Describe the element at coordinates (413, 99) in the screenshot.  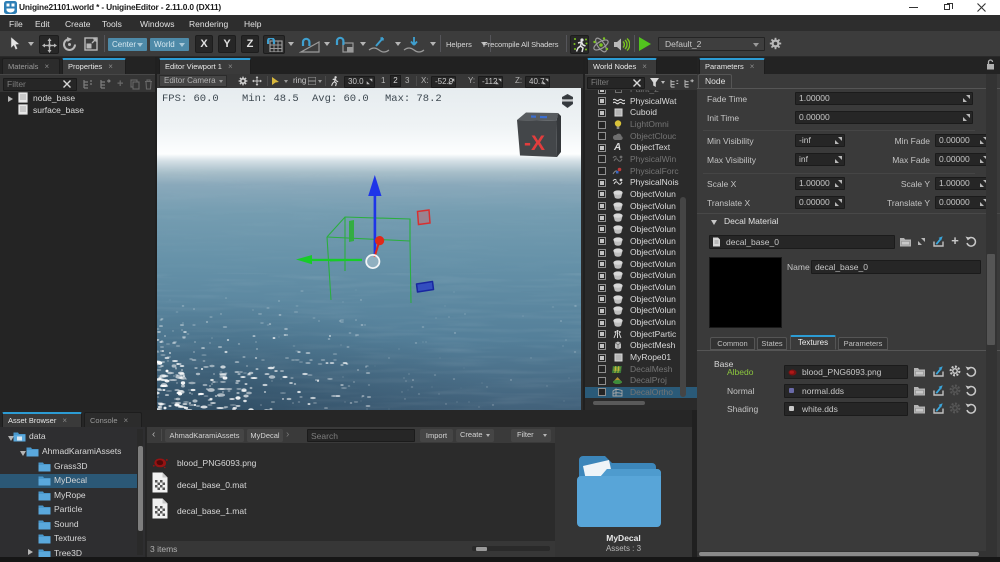
I see `svg-text: Max: 78.2` at that location.